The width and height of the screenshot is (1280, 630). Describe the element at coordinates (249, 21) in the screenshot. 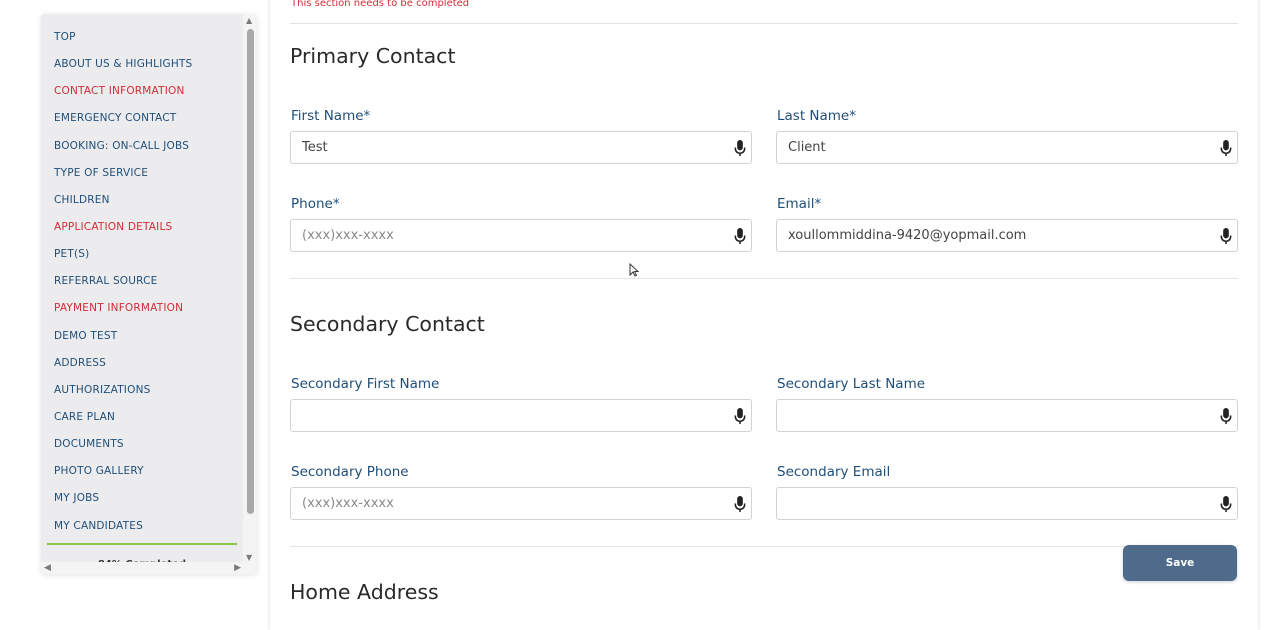

I see `scroll-up-arrow-icon: ▲` at that location.